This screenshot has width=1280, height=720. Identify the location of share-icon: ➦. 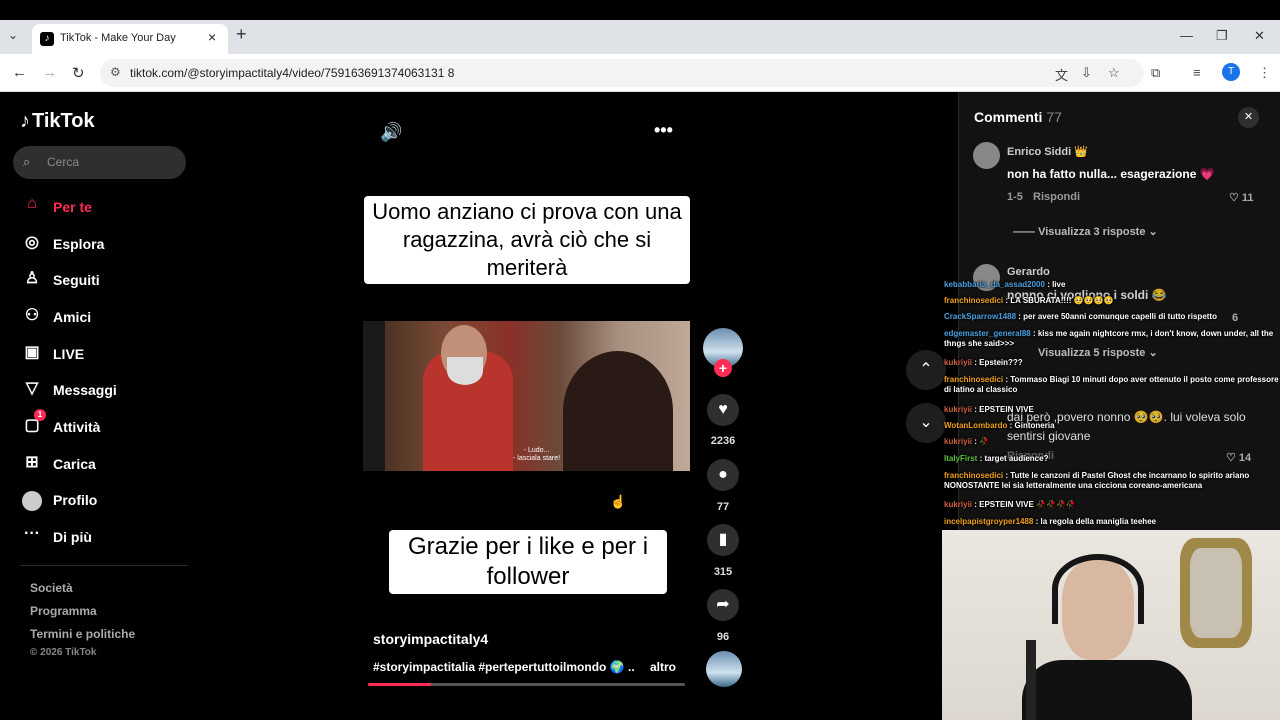
(723, 605).